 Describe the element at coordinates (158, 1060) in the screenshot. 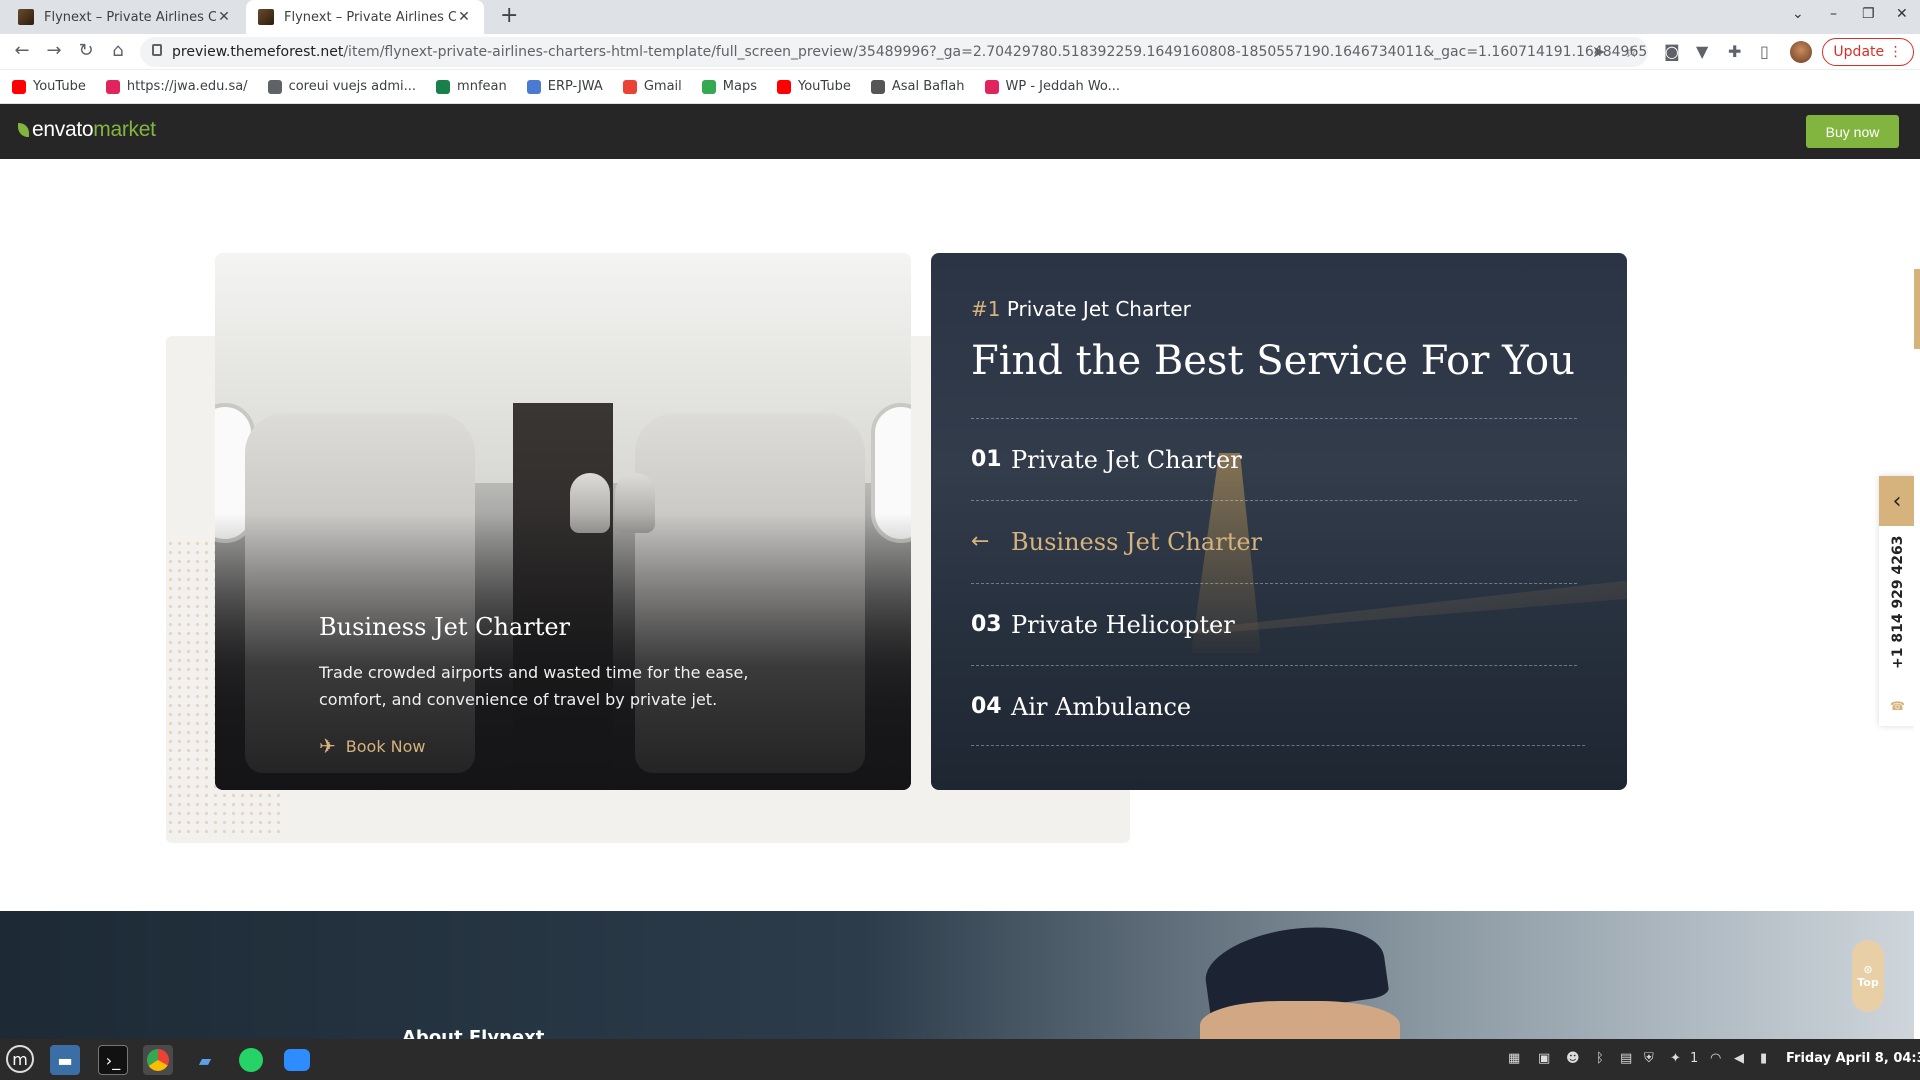

I see `chrome-icon` at that location.